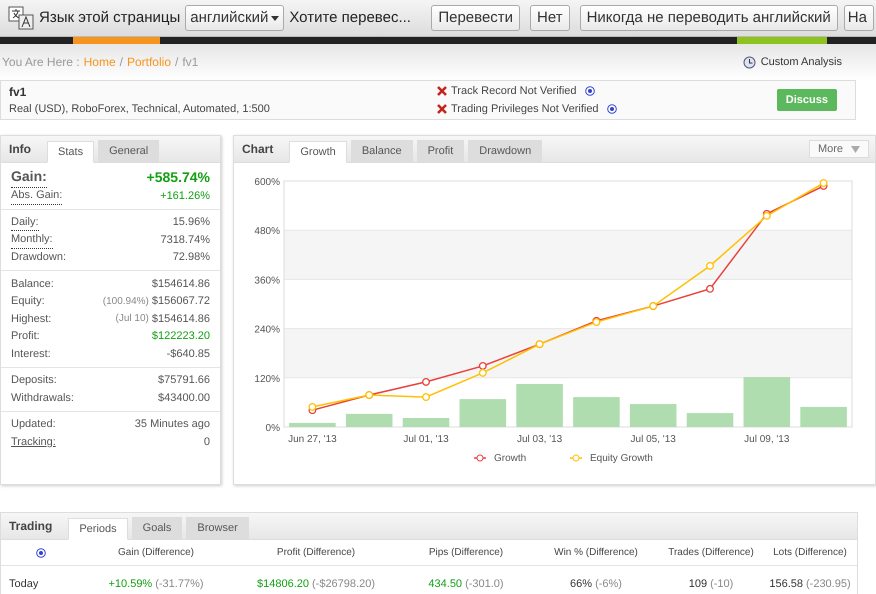 The height and width of the screenshot is (594, 876). Describe the element at coordinates (711, 553) in the screenshot. I see `column-header: Trades (Difference)` at that location.